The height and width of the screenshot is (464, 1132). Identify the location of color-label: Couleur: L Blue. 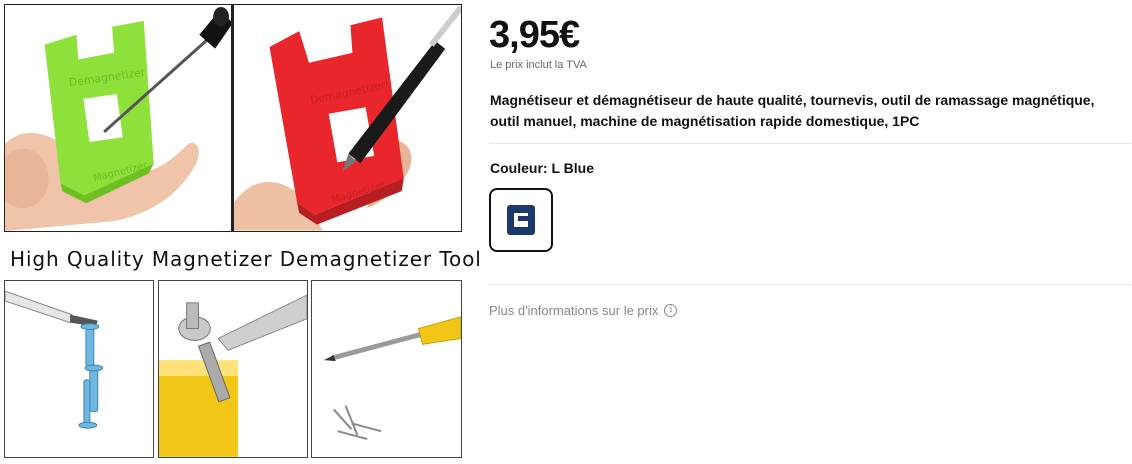
(542, 168).